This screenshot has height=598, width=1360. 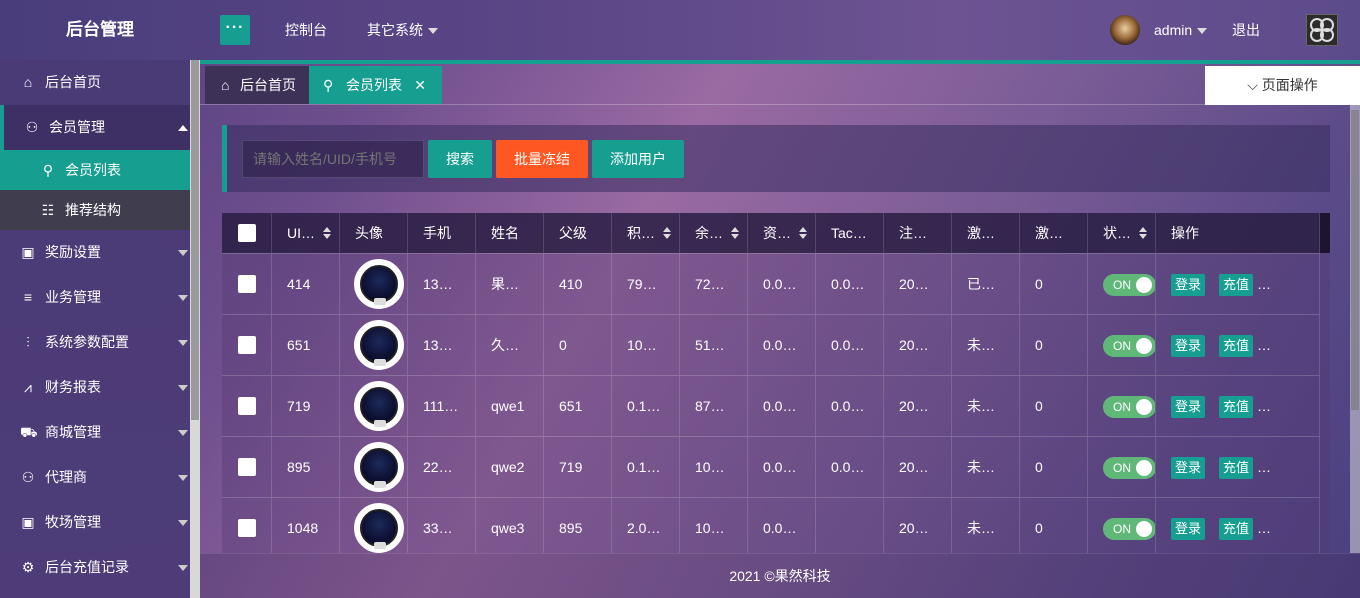 What do you see at coordinates (95, 127) in the screenshot?
I see `sidebar-item-members: ⚇ 会员管理` at bounding box center [95, 127].